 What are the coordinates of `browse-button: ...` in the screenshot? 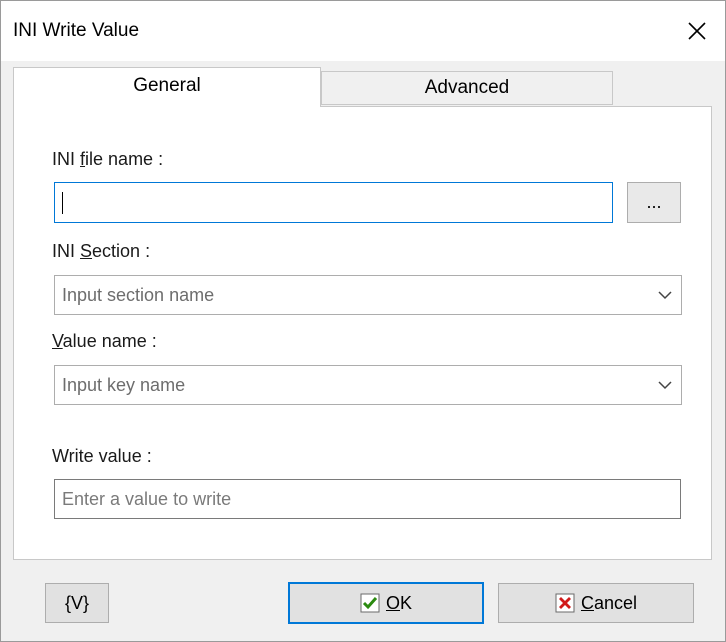 It's located at (654, 202).